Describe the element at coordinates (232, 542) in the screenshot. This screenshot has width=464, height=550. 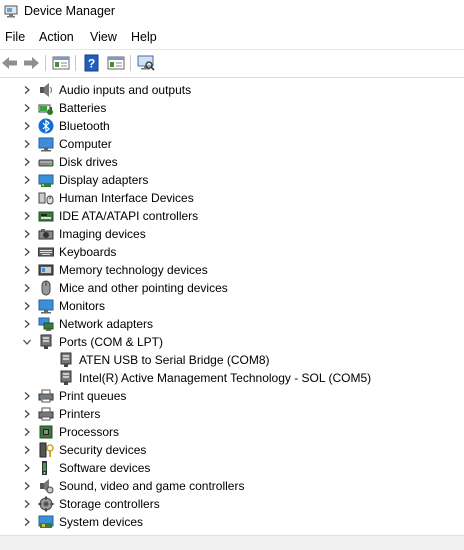
I see `horizontal-scrollbar` at that location.